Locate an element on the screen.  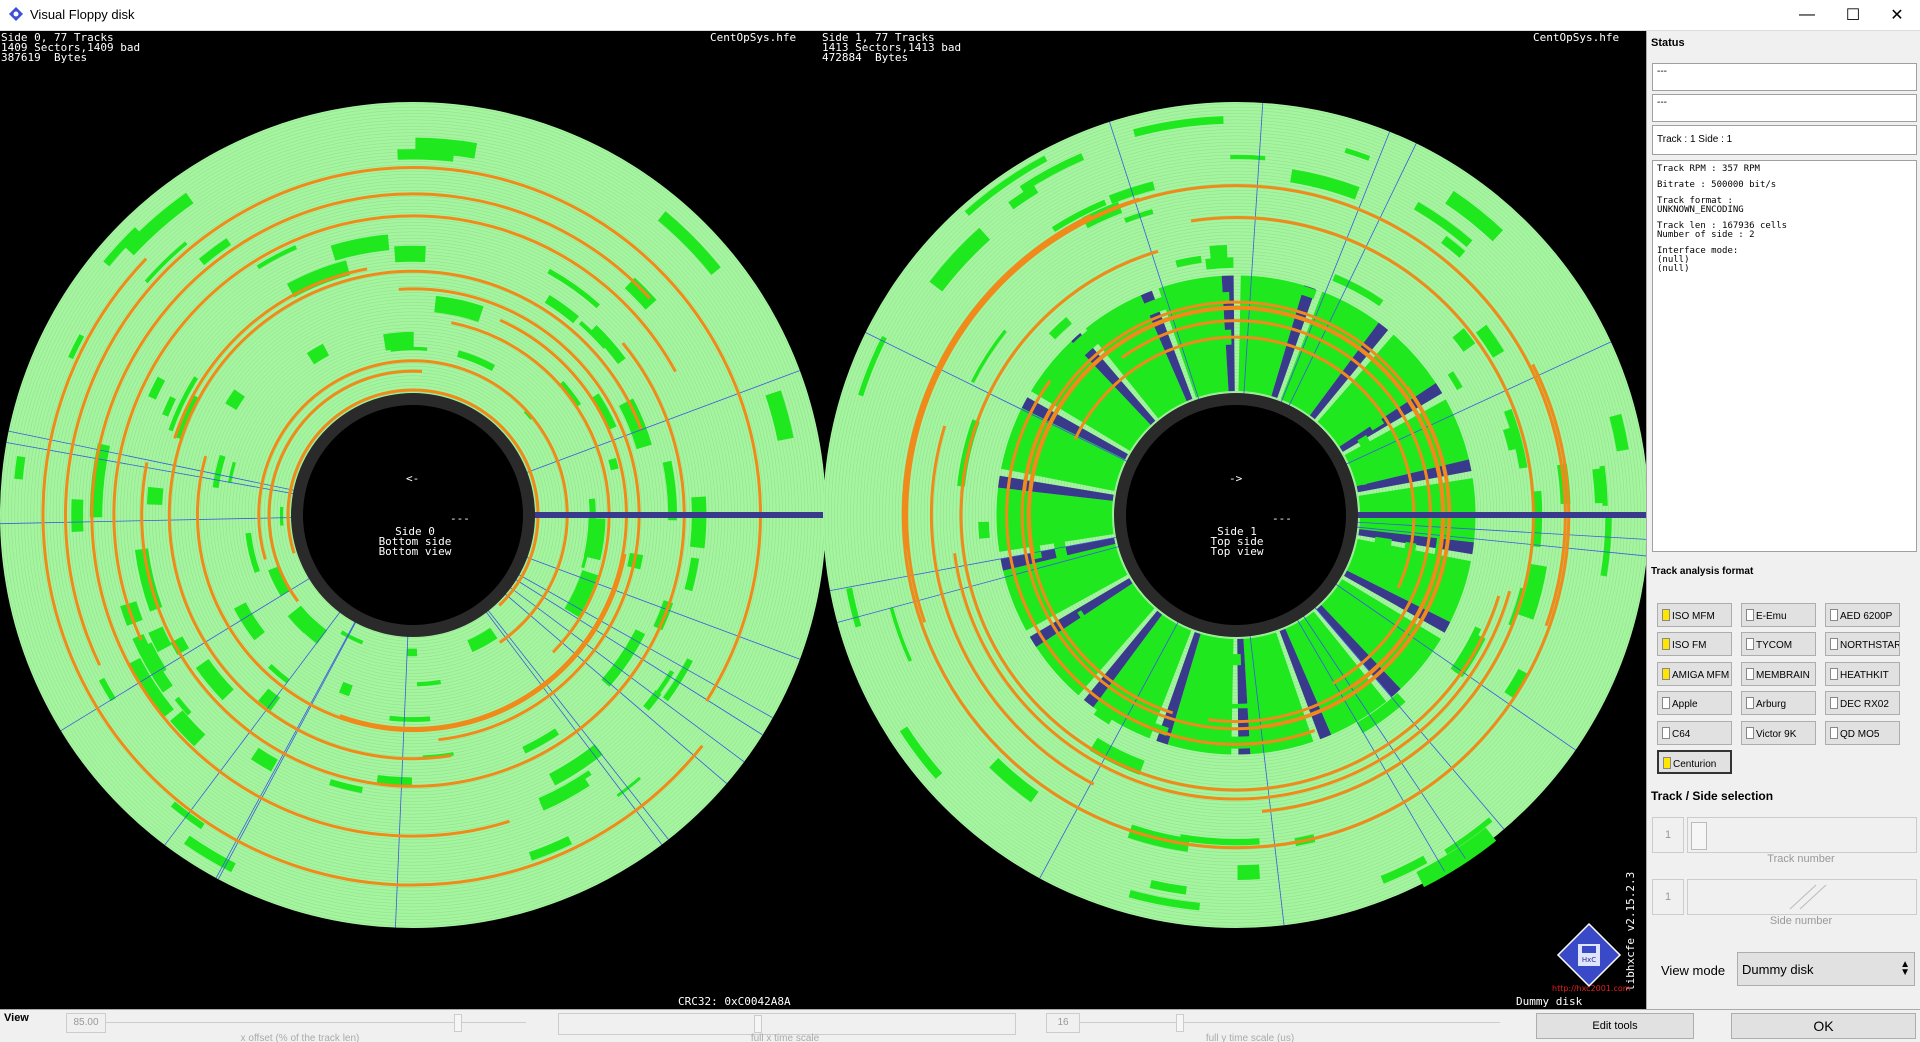
close-button: ✕ is located at coordinates (1897, 15).